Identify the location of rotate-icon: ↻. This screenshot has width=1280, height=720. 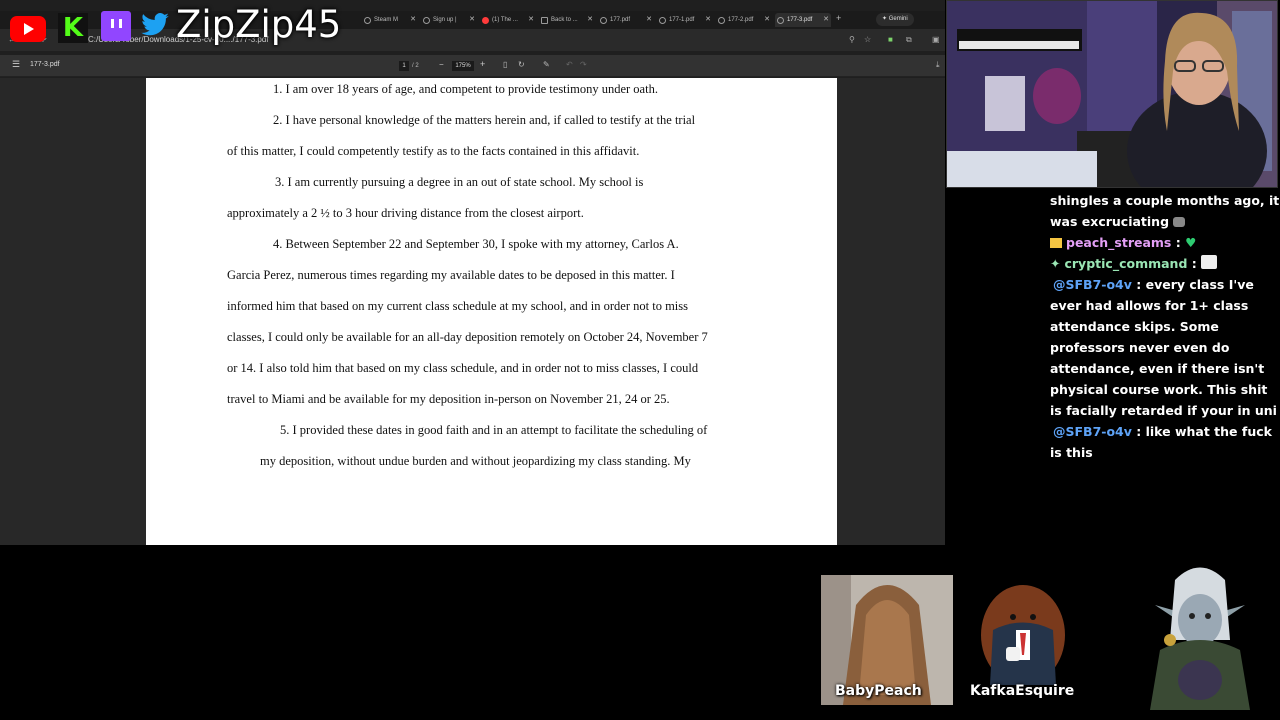
(521, 64).